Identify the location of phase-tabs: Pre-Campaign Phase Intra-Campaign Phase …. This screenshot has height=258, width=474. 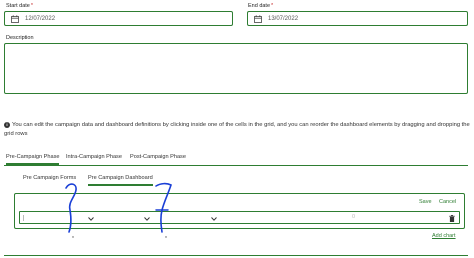
(236, 159).